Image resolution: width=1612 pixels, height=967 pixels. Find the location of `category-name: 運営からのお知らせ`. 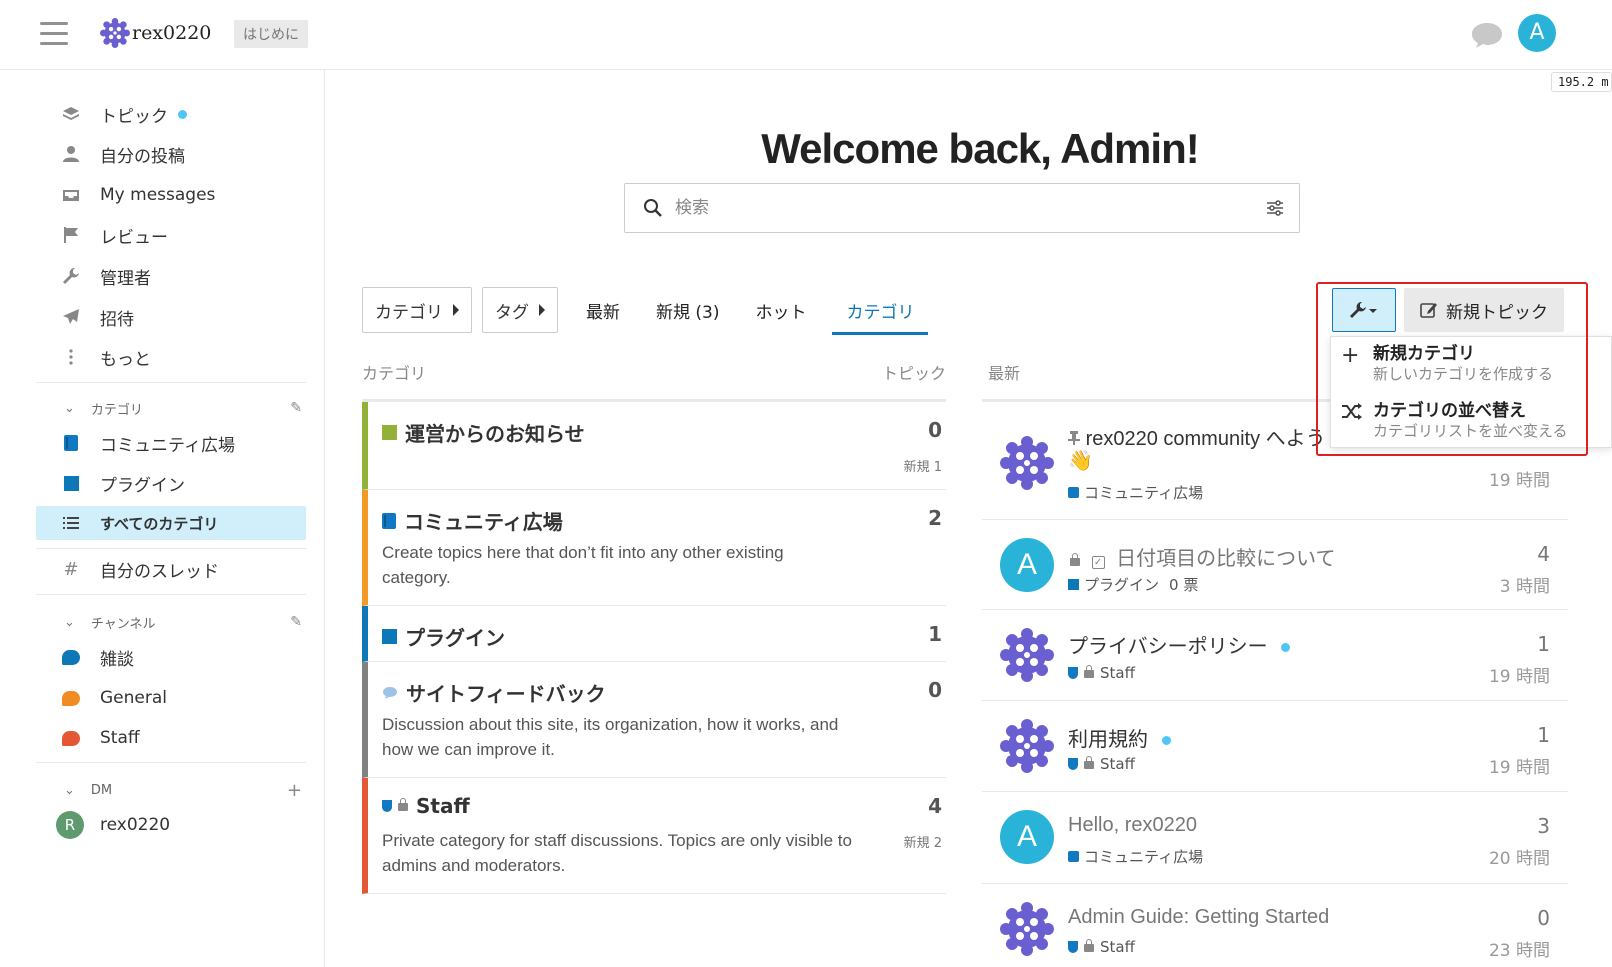

category-name: 運営からのお知らせ is located at coordinates (495, 432).